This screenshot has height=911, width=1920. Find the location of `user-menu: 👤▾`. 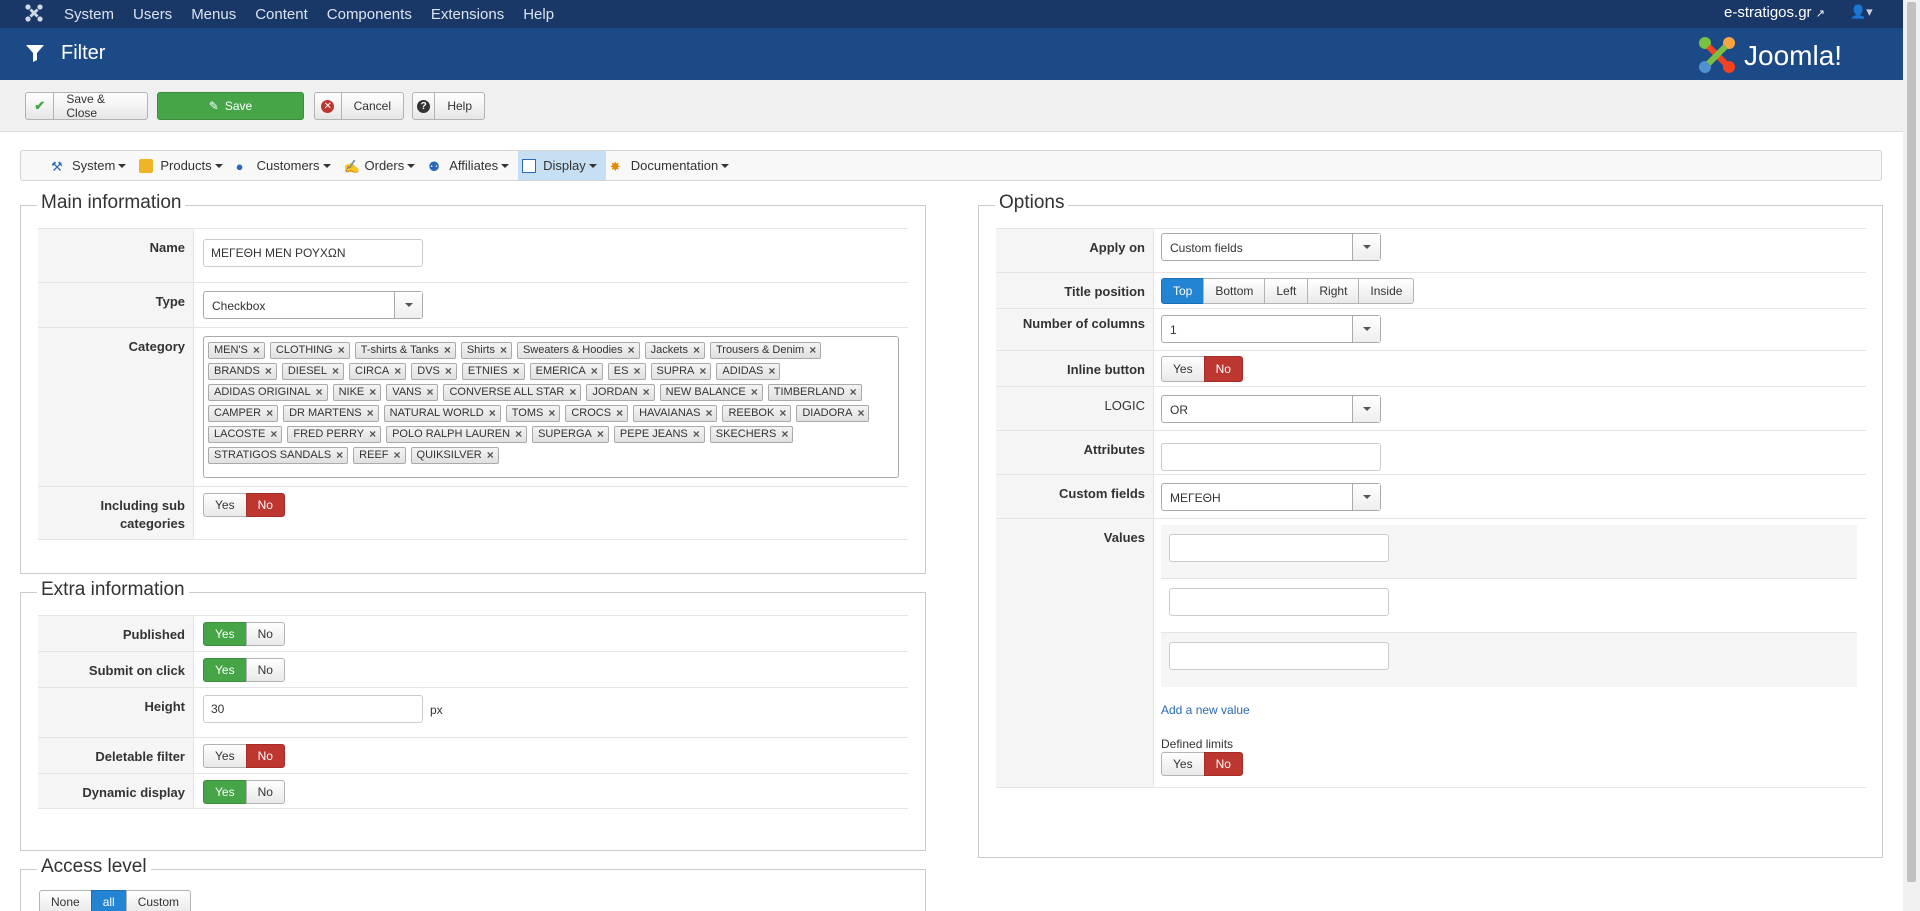

user-menu: 👤▾ is located at coordinates (1861, 12).